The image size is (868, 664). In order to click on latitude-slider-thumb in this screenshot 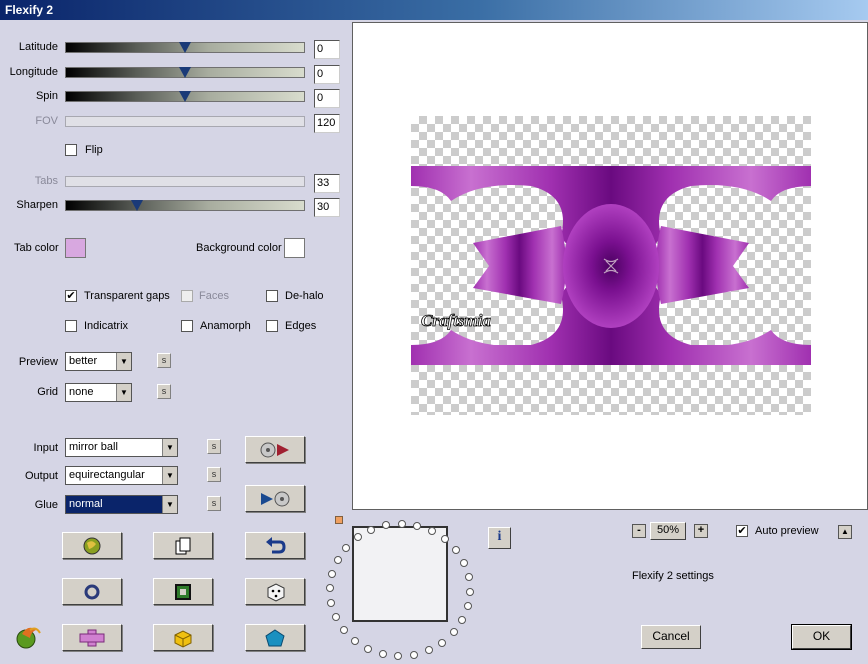, I will do `click(185, 47)`.